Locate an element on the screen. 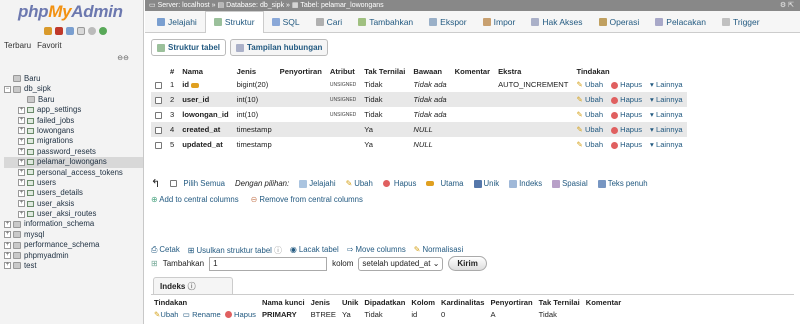 The height and width of the screenshot is (324, 800). sidebar-item: + test is located at coordinates (73, 266).